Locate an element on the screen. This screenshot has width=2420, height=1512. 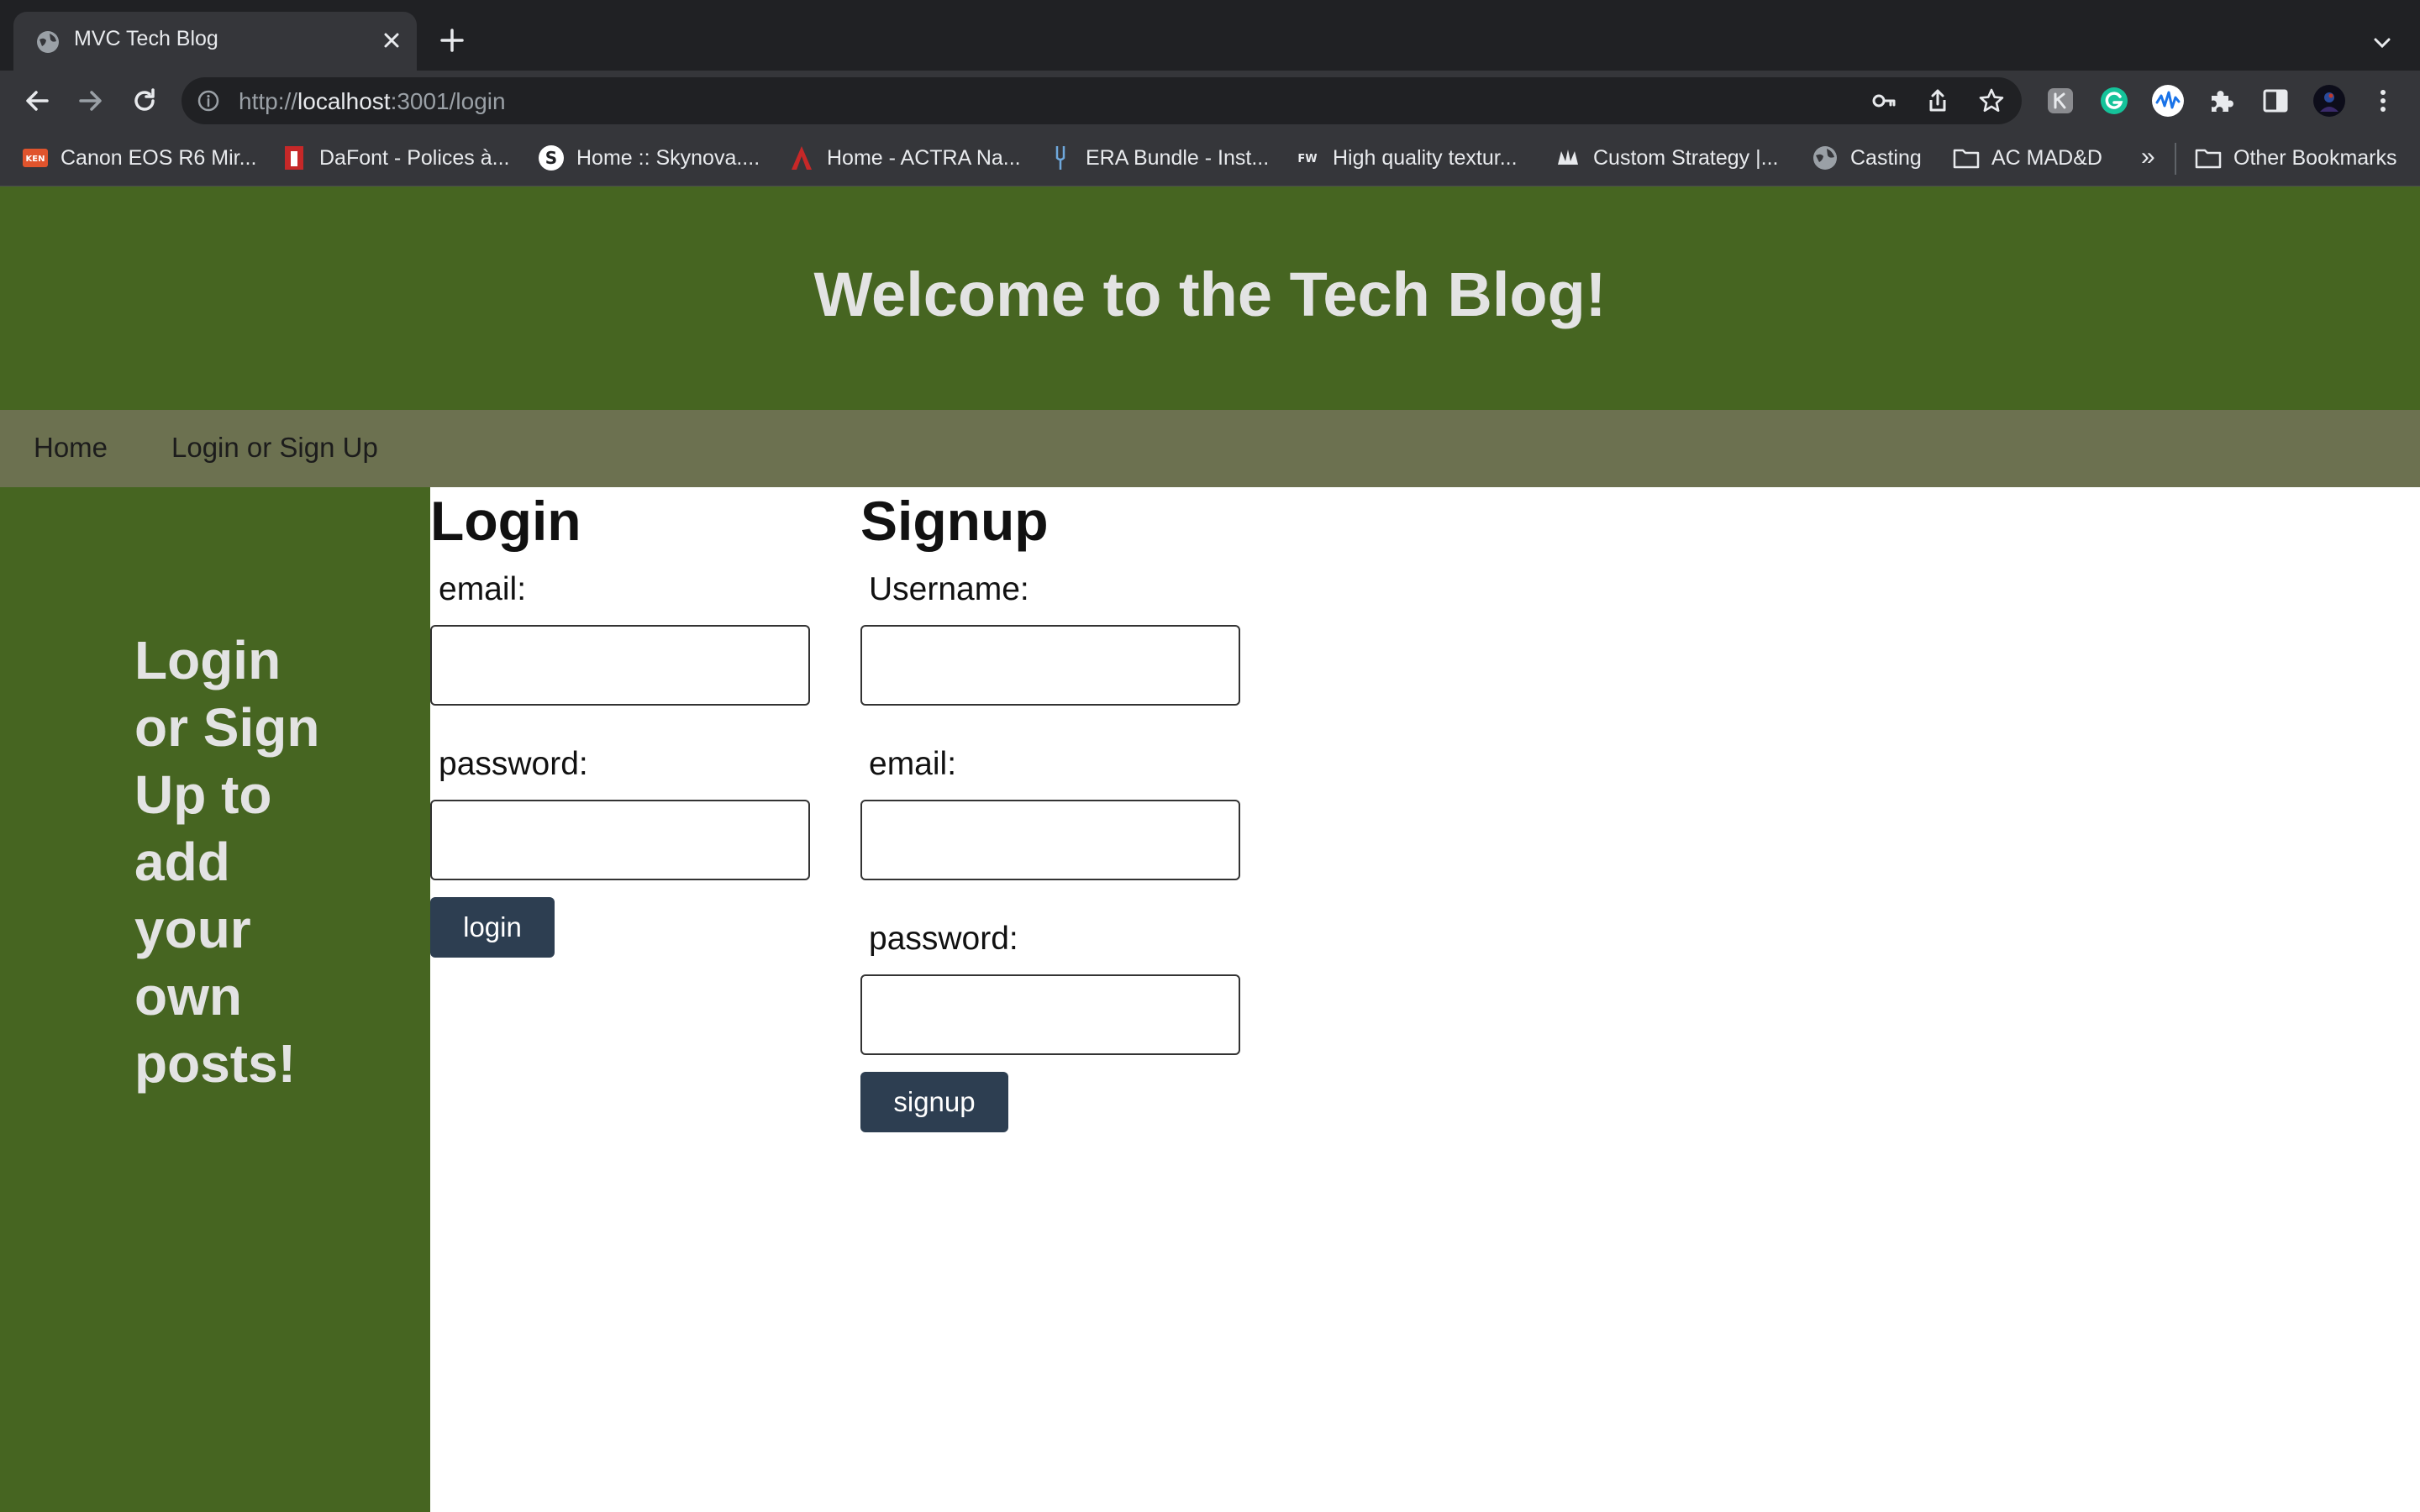
login-password-label: password: is located at coordinates (513, 764).